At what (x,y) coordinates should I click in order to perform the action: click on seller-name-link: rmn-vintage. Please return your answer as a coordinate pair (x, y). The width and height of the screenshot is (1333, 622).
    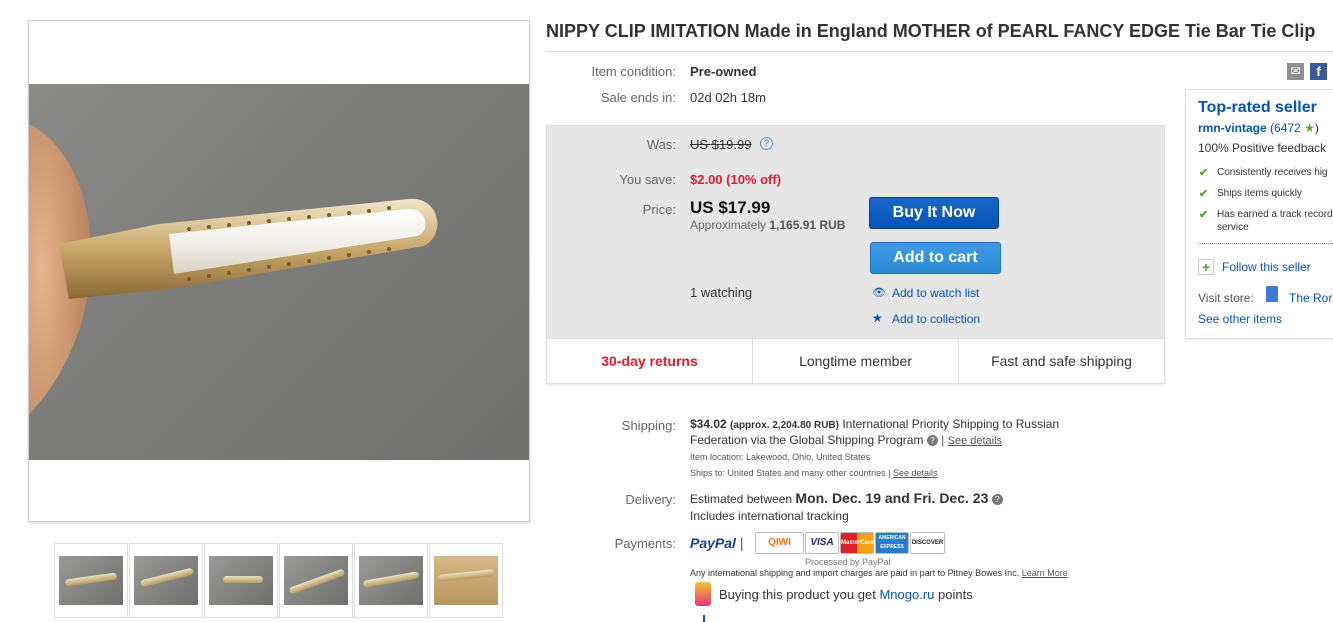
    Looking at the image, I should click on (1232, 128).